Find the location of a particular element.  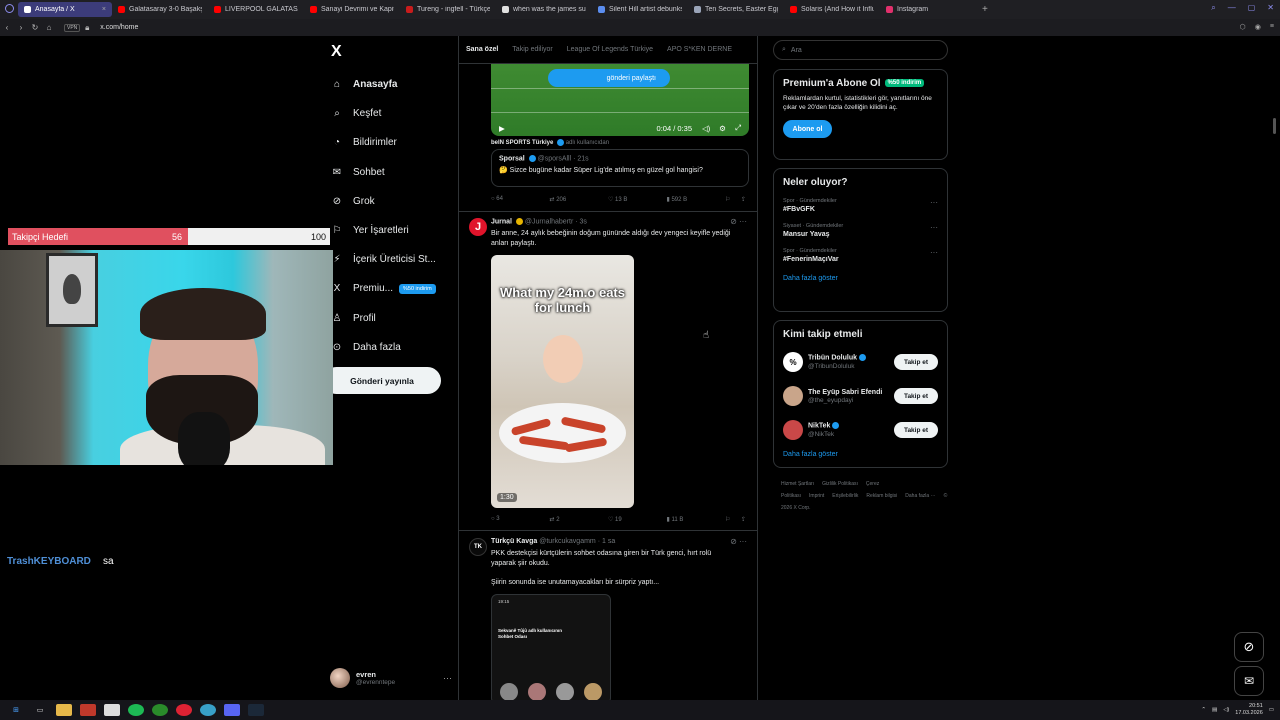

notification-icon: ▭ is located at coordinates (1271, 710).